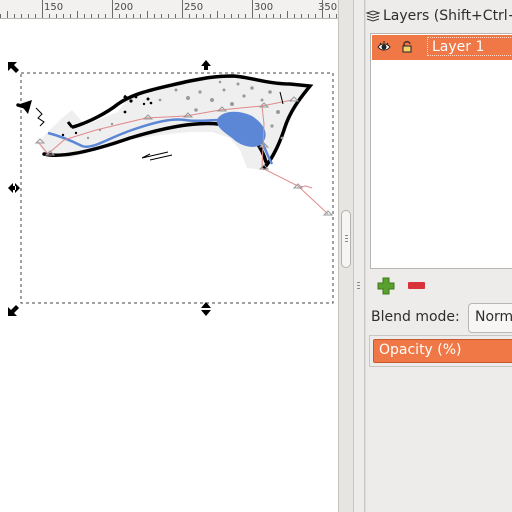 The width and height of the screenshot is (512, 512). I want to click on scribble, so click(40, 117).